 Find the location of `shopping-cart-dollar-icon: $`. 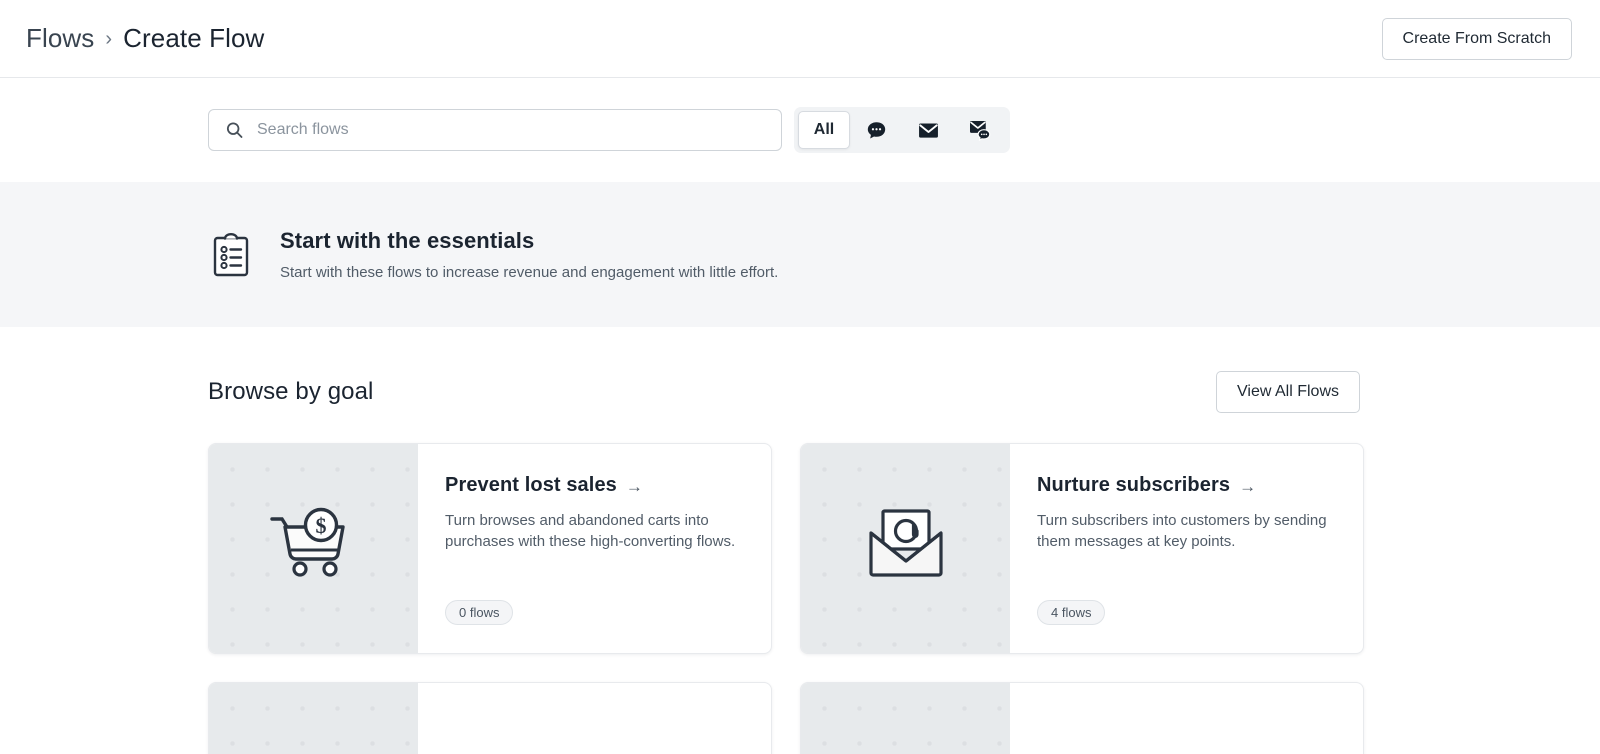

shopping-cart-dollar-icon: $ is located at coordinates (314, 548).